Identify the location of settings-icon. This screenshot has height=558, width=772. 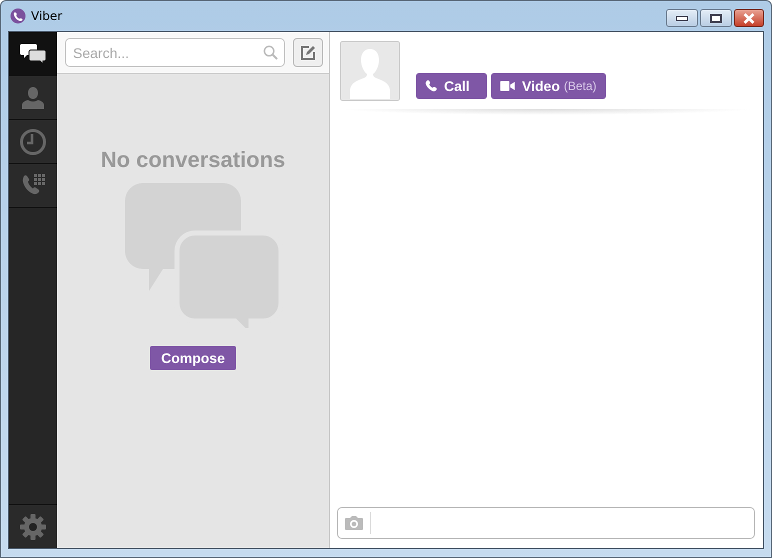
(33, 526).